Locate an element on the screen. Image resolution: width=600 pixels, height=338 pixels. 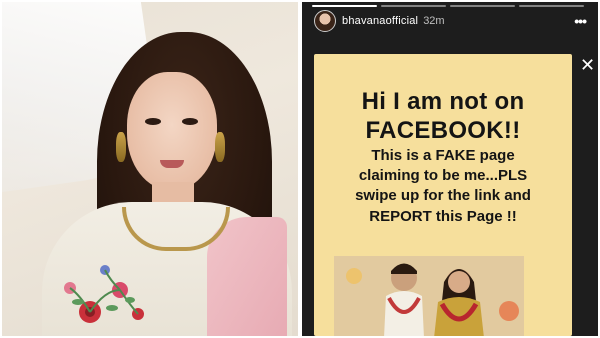
timestamp: 32m is located at coordinates (434, 21).